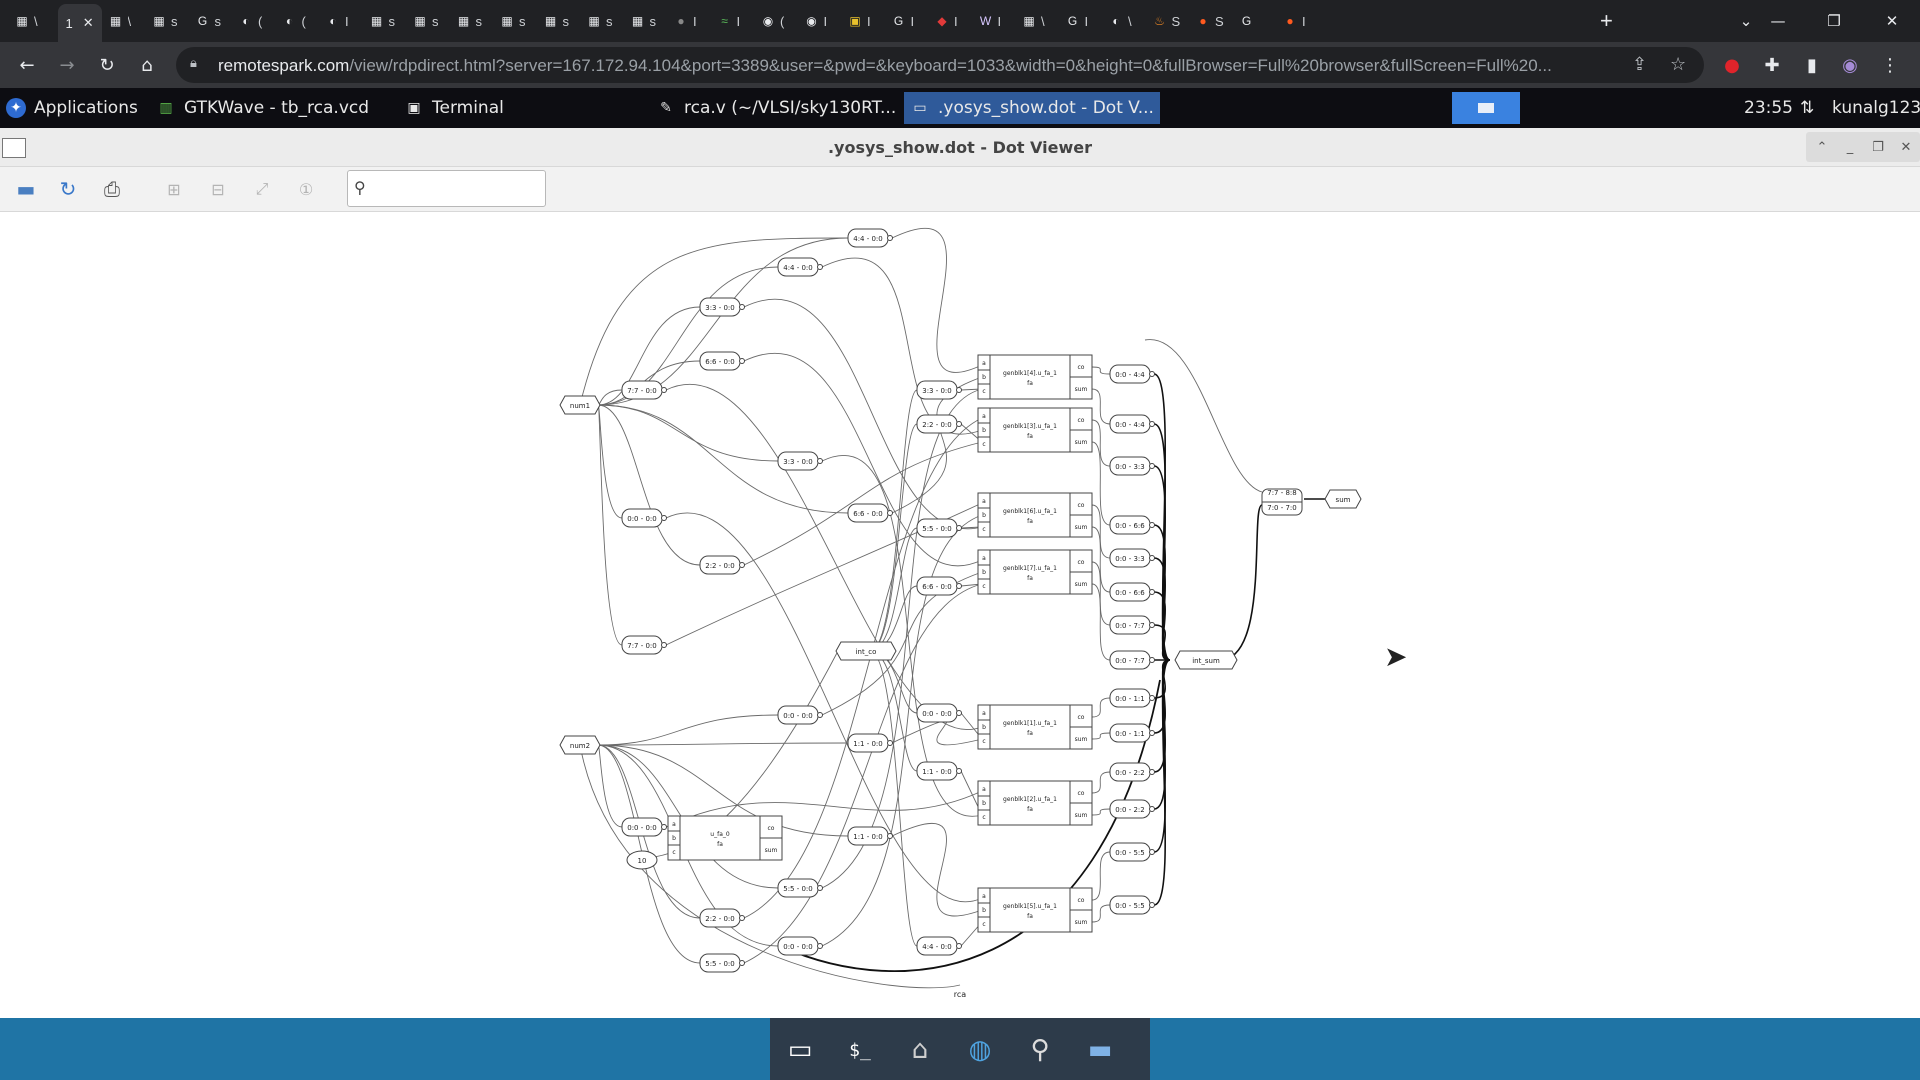 Image resolution: width=1920 pixels, height=1080 pixels. What do you see at coordinates (1249, 21) in the screenshot?
I see `browser-tab: G` at bounding box center [1249, 21].